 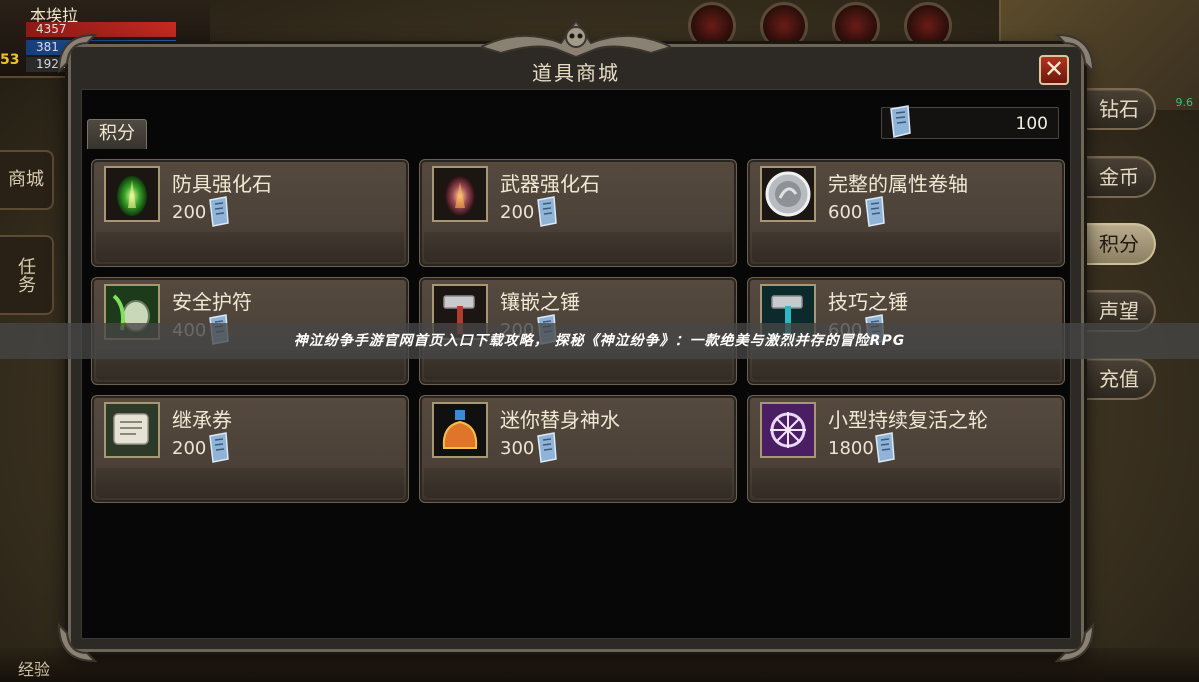 What do you see at coordinates (34, 669) in the screenshot?
I see `xp-label: 经验` at bounding box center [34, 669].